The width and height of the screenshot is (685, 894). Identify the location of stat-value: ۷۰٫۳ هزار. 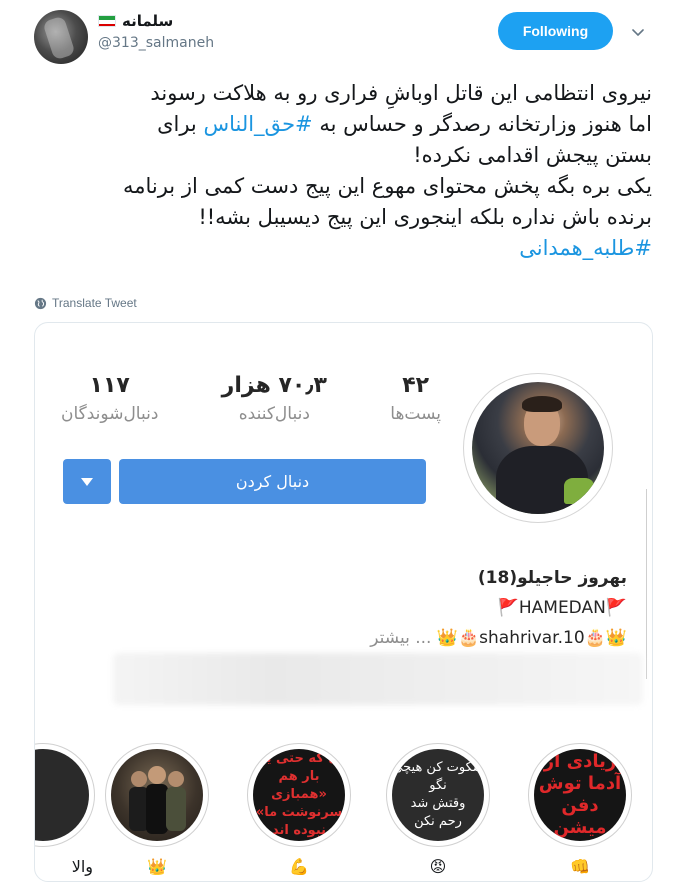
(274, 385).